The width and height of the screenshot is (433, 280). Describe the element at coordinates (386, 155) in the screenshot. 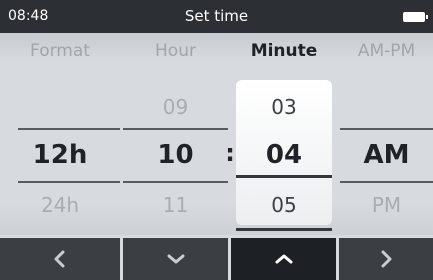

I see `ampm-selected: AM` at that location.